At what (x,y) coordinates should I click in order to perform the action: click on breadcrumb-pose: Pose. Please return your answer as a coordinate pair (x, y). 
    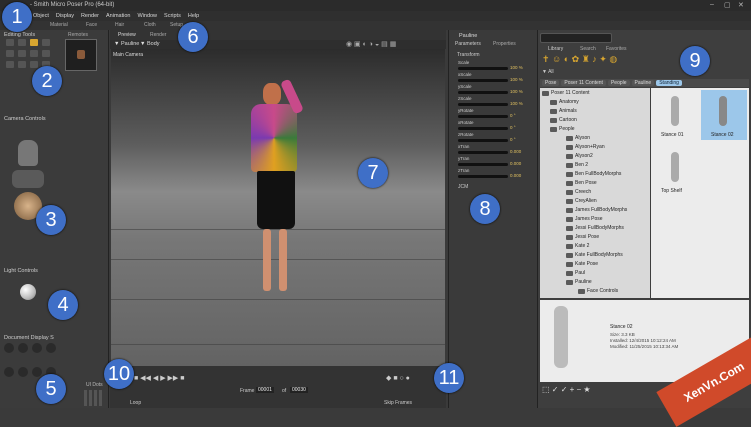
    Looking at the image, I should click on (551, 83).